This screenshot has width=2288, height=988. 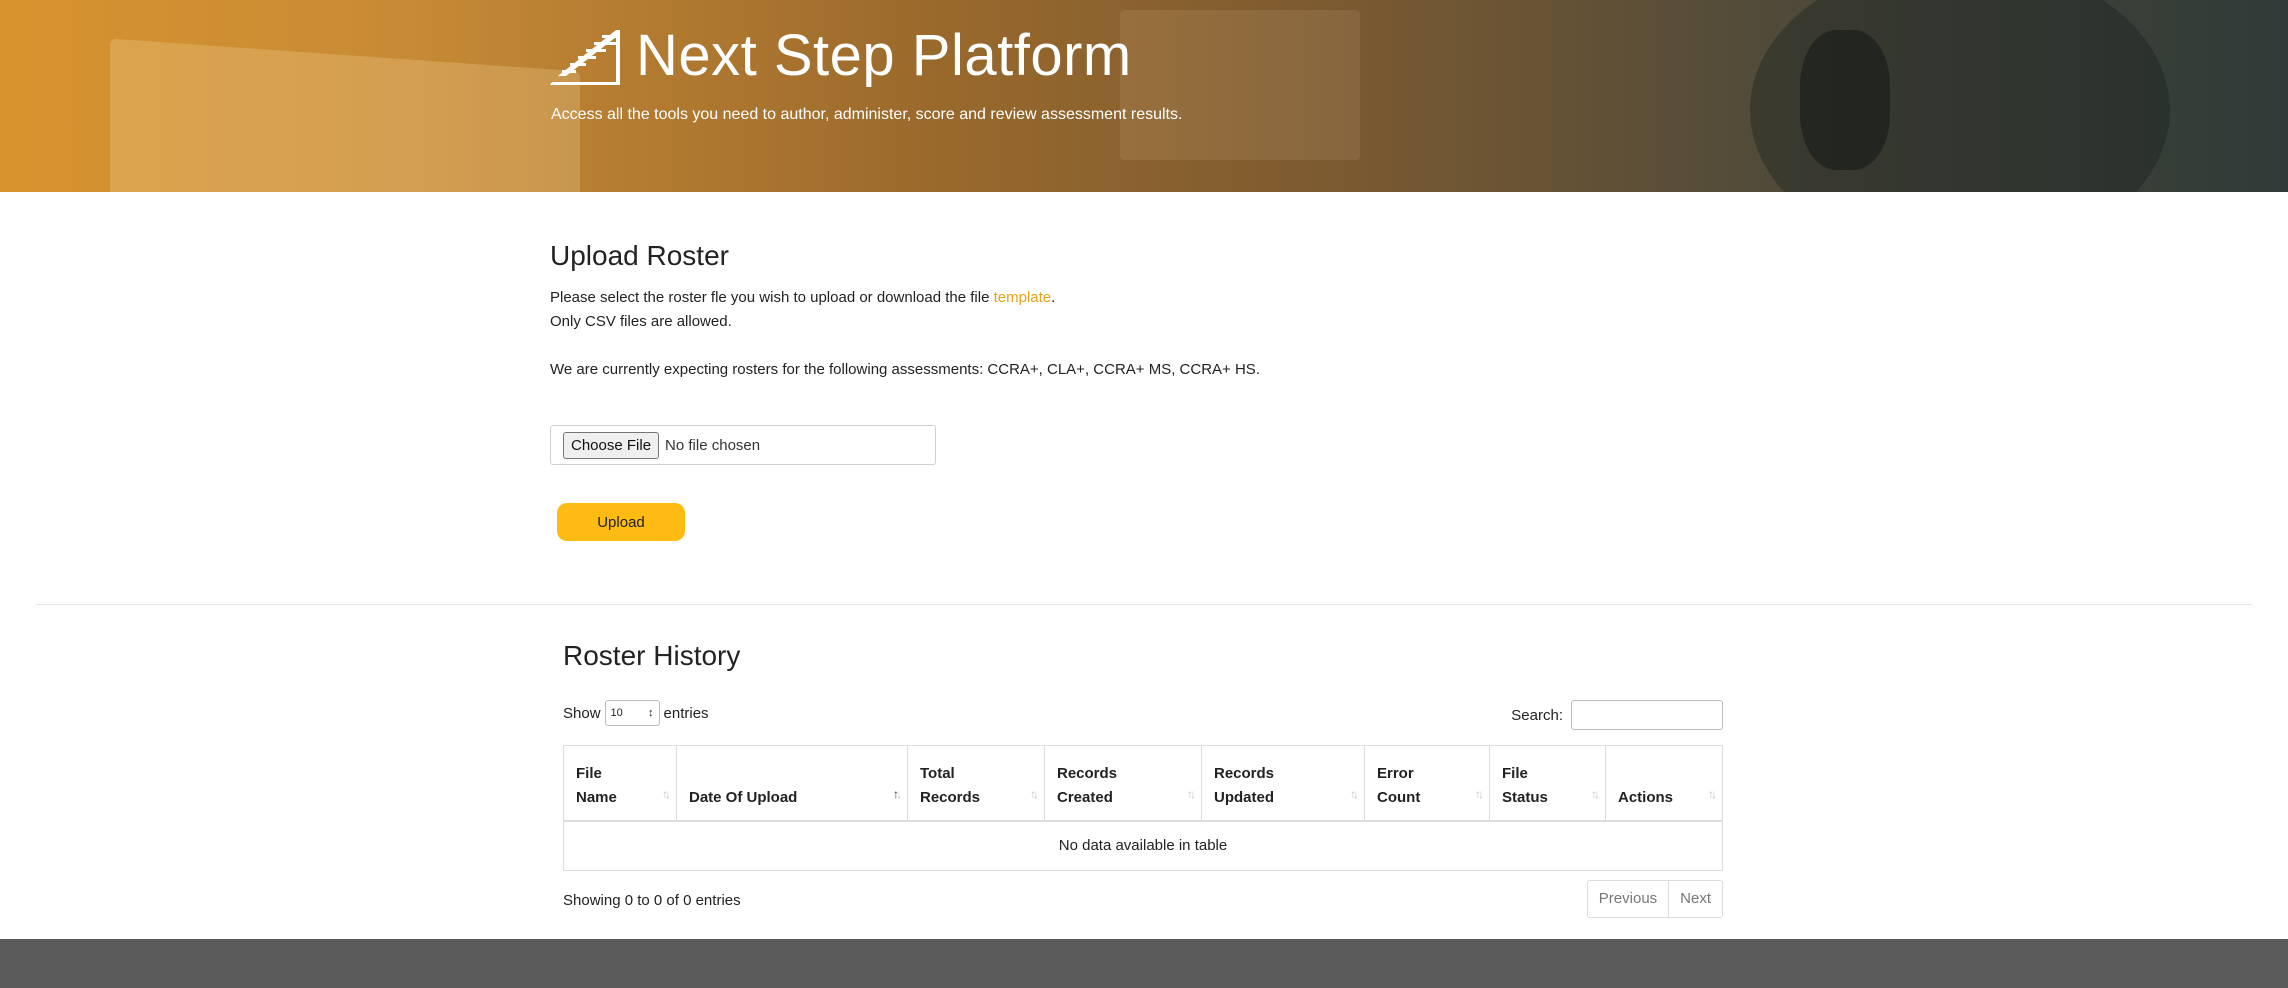 What do you see at coordinates (1023, 297) in the screenshot?
I see `template-link: template` at bounding box center [1023, 297].